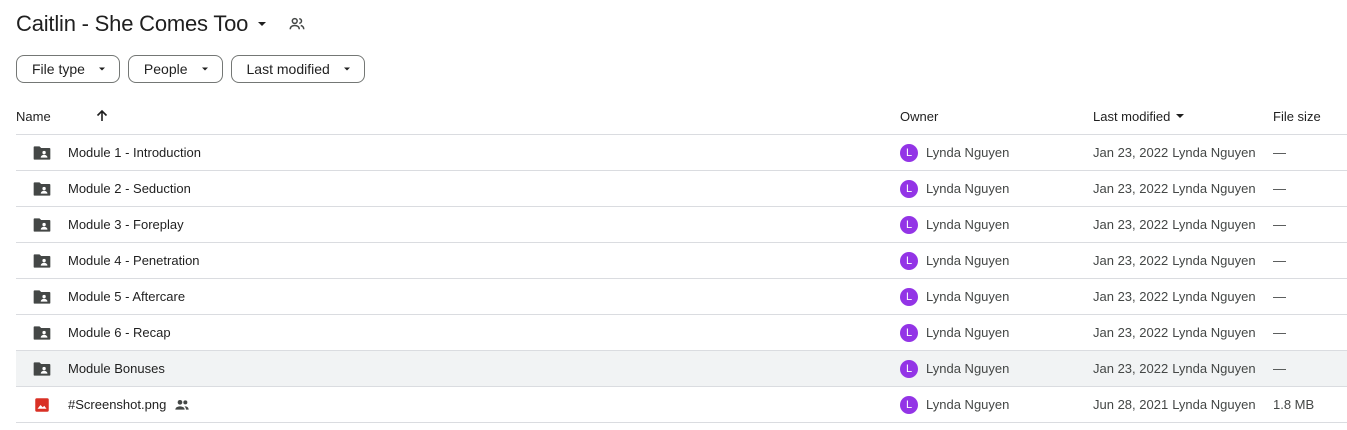  I want to click on file-name: Module 3 - Foreplay, so click(126, 224).